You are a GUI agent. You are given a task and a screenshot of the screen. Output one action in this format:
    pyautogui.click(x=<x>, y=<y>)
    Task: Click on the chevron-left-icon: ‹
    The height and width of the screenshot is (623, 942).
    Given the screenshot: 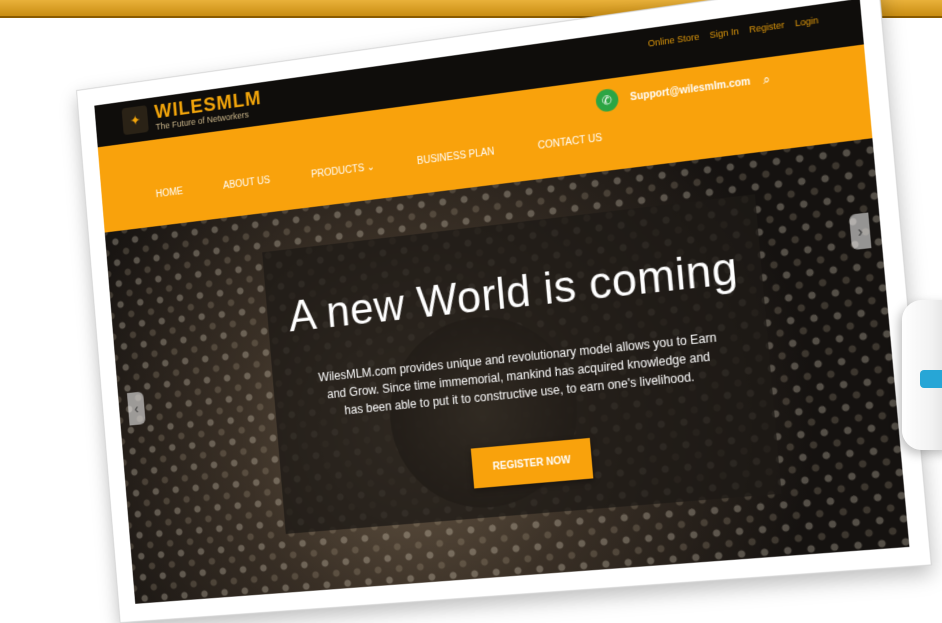 What is the action you would take?
    pyautogui.click(x=136, y=408)
    